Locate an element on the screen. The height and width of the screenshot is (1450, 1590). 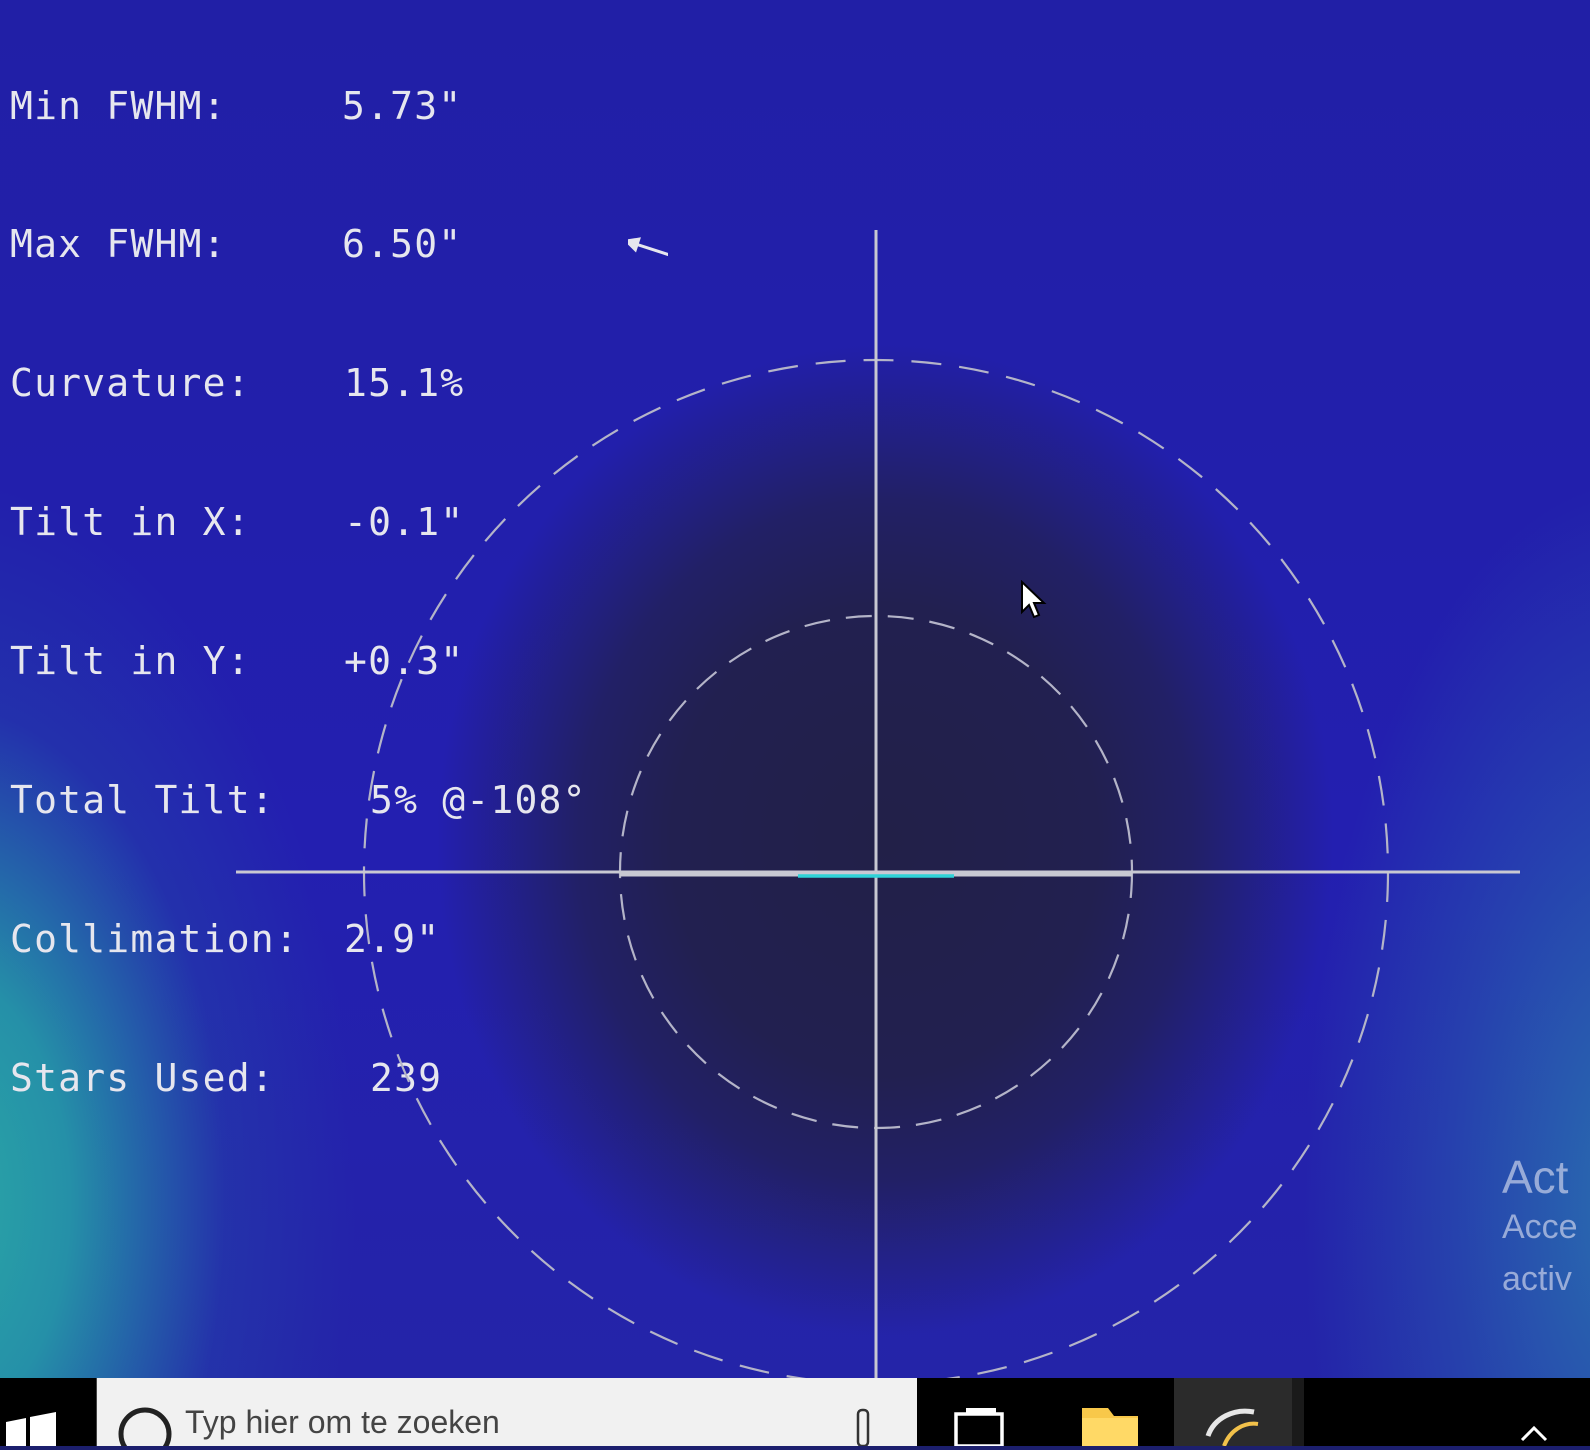
task-view-button is located at coordinates (981, 1413).